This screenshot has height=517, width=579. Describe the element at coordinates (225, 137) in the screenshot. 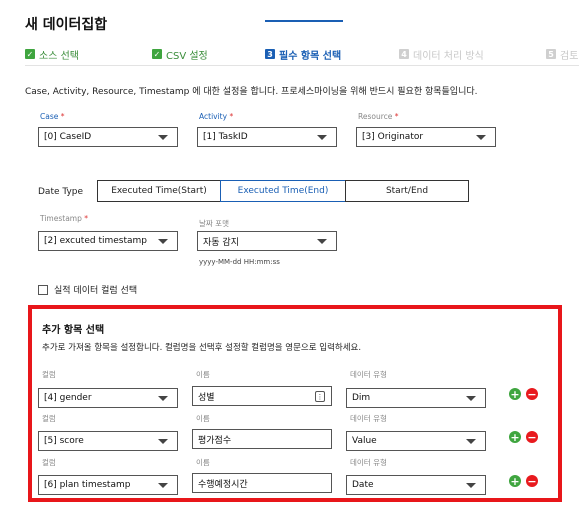

I see `activity-select-value: [1] TaskID` at that location.